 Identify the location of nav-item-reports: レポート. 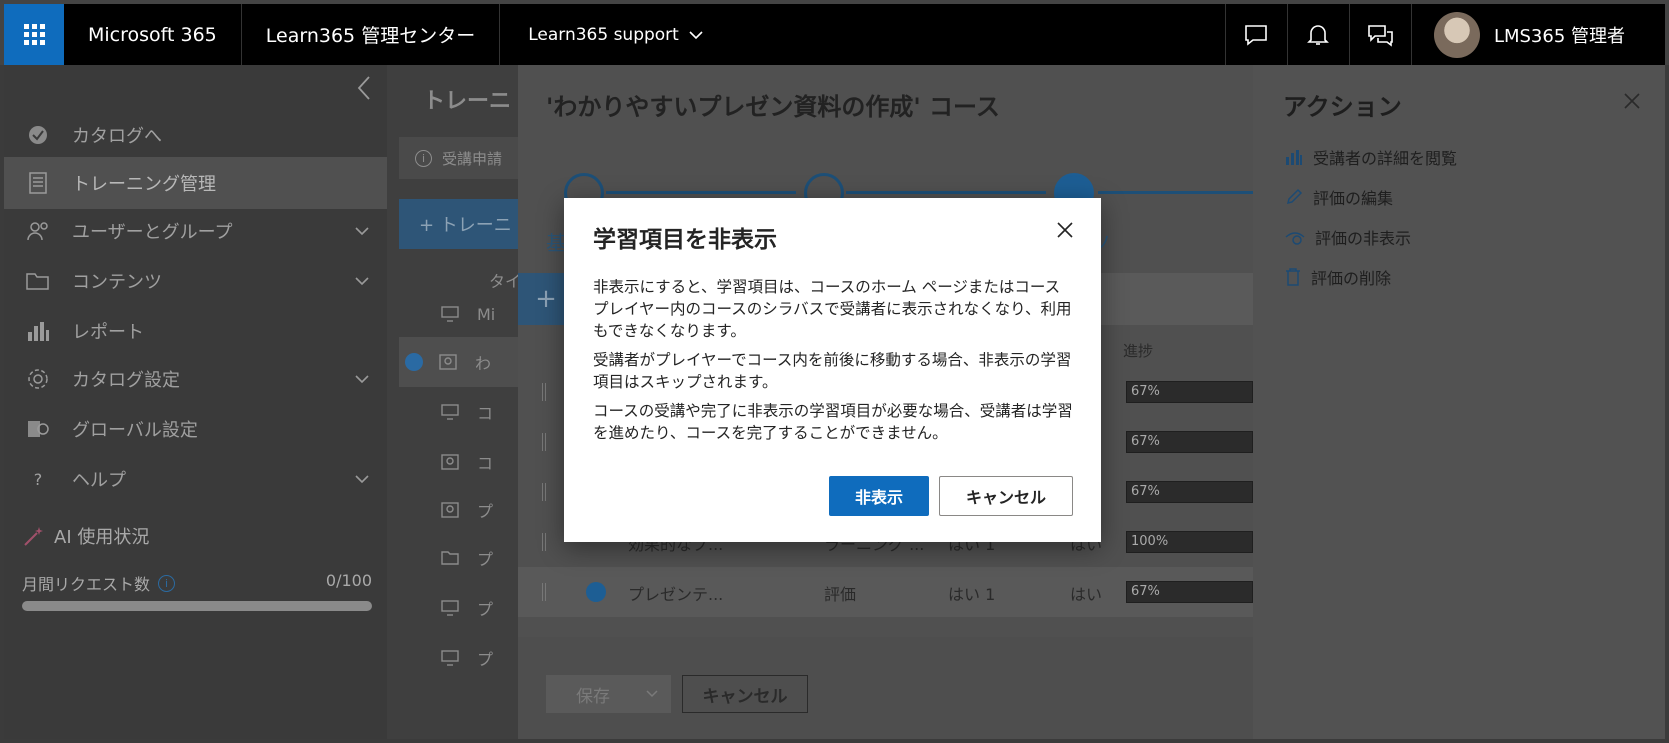
(195, 331).